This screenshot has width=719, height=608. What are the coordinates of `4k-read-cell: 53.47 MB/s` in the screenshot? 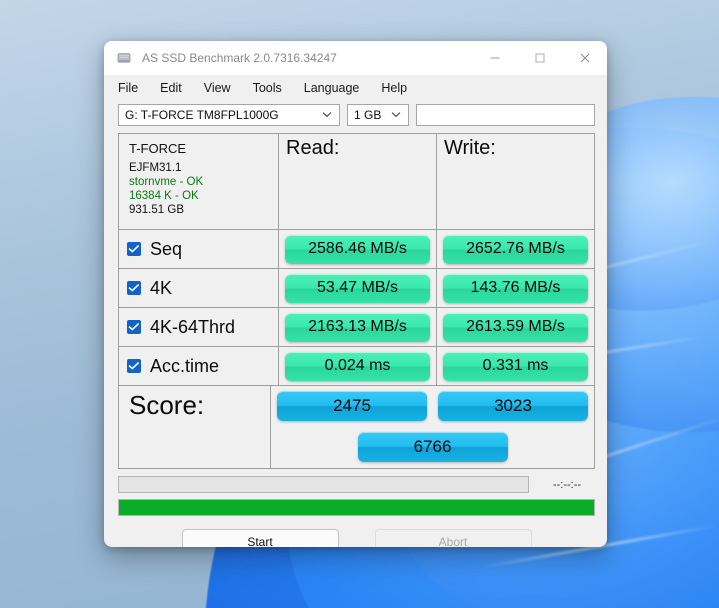 It's located at (358, 288).